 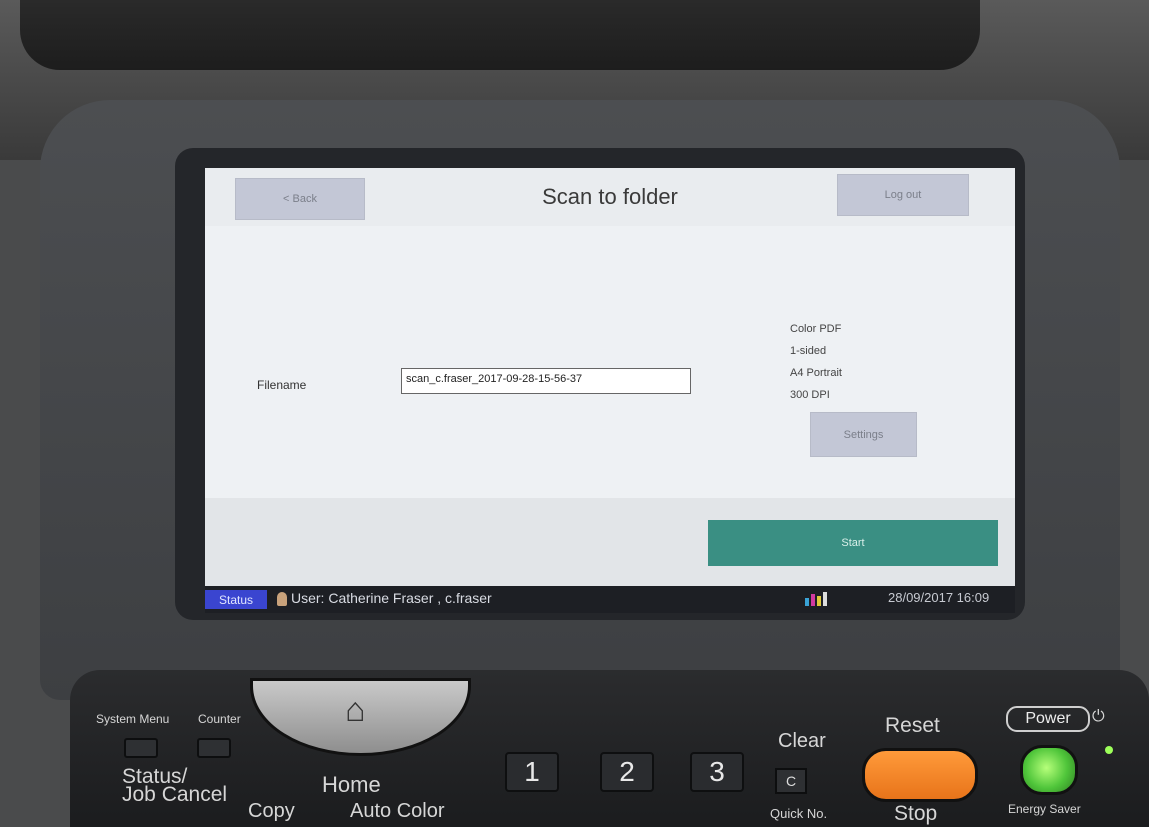 What do you see at coordinates (546, 381) in the screenshot?
I see `filename-field: scan_c.fraser_2017-09-28-15-56-37` at bounding box center [546, 381].